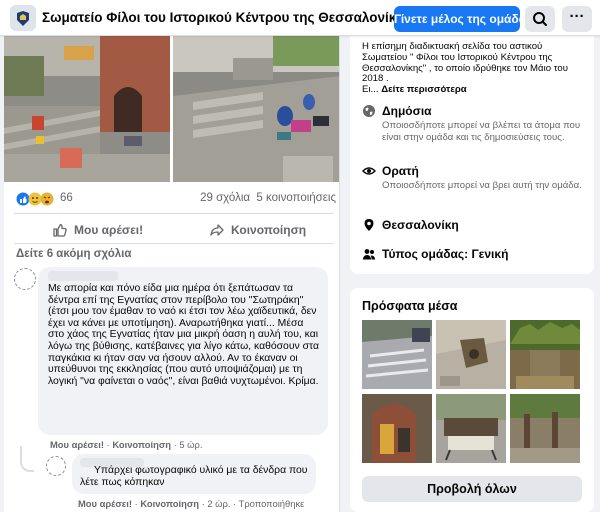 Image resolution: width=600 pixels, height=512 pixels. Describe the element at coordinates (169, 503) in the screenshot. I see `reply-share-link: Κοινοποίηση` at that location.